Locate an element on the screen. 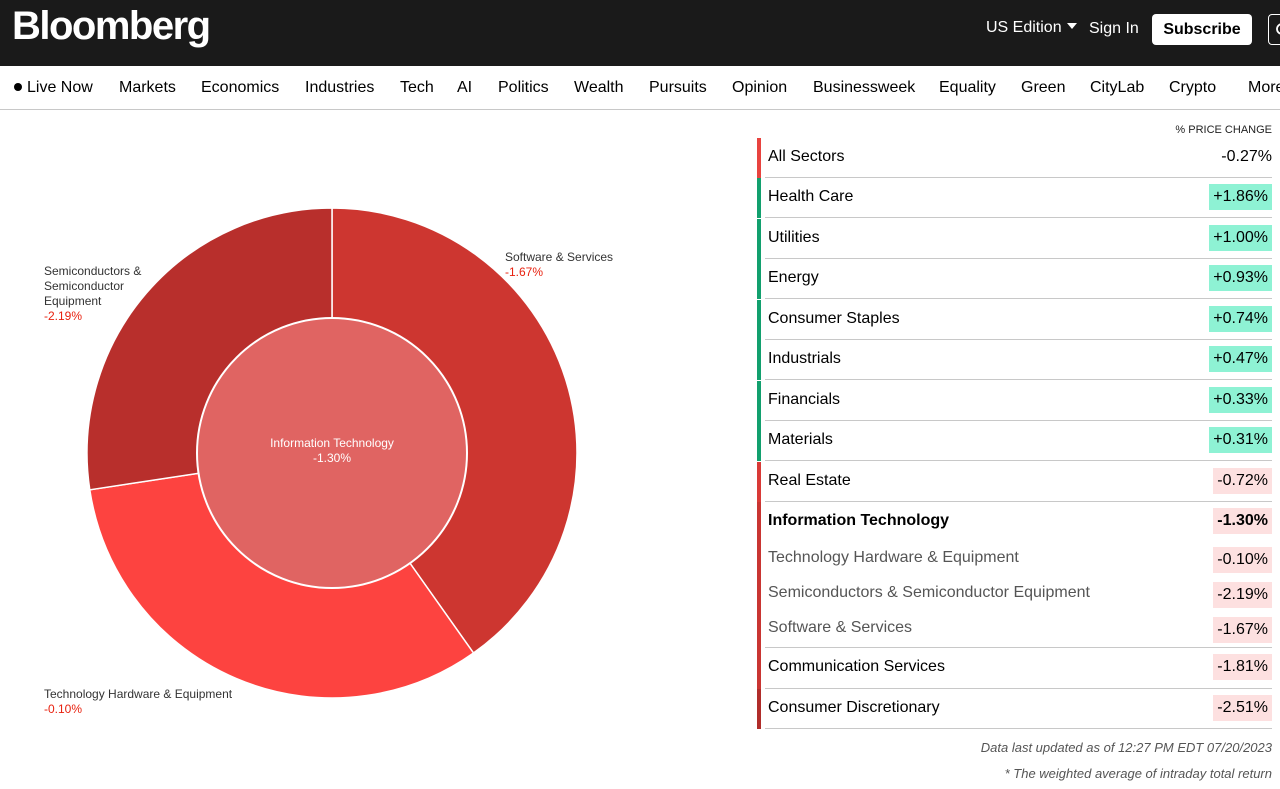 The width and height of the screenshot is (1280, 789). search-button is located at coordinates (1274, 29).